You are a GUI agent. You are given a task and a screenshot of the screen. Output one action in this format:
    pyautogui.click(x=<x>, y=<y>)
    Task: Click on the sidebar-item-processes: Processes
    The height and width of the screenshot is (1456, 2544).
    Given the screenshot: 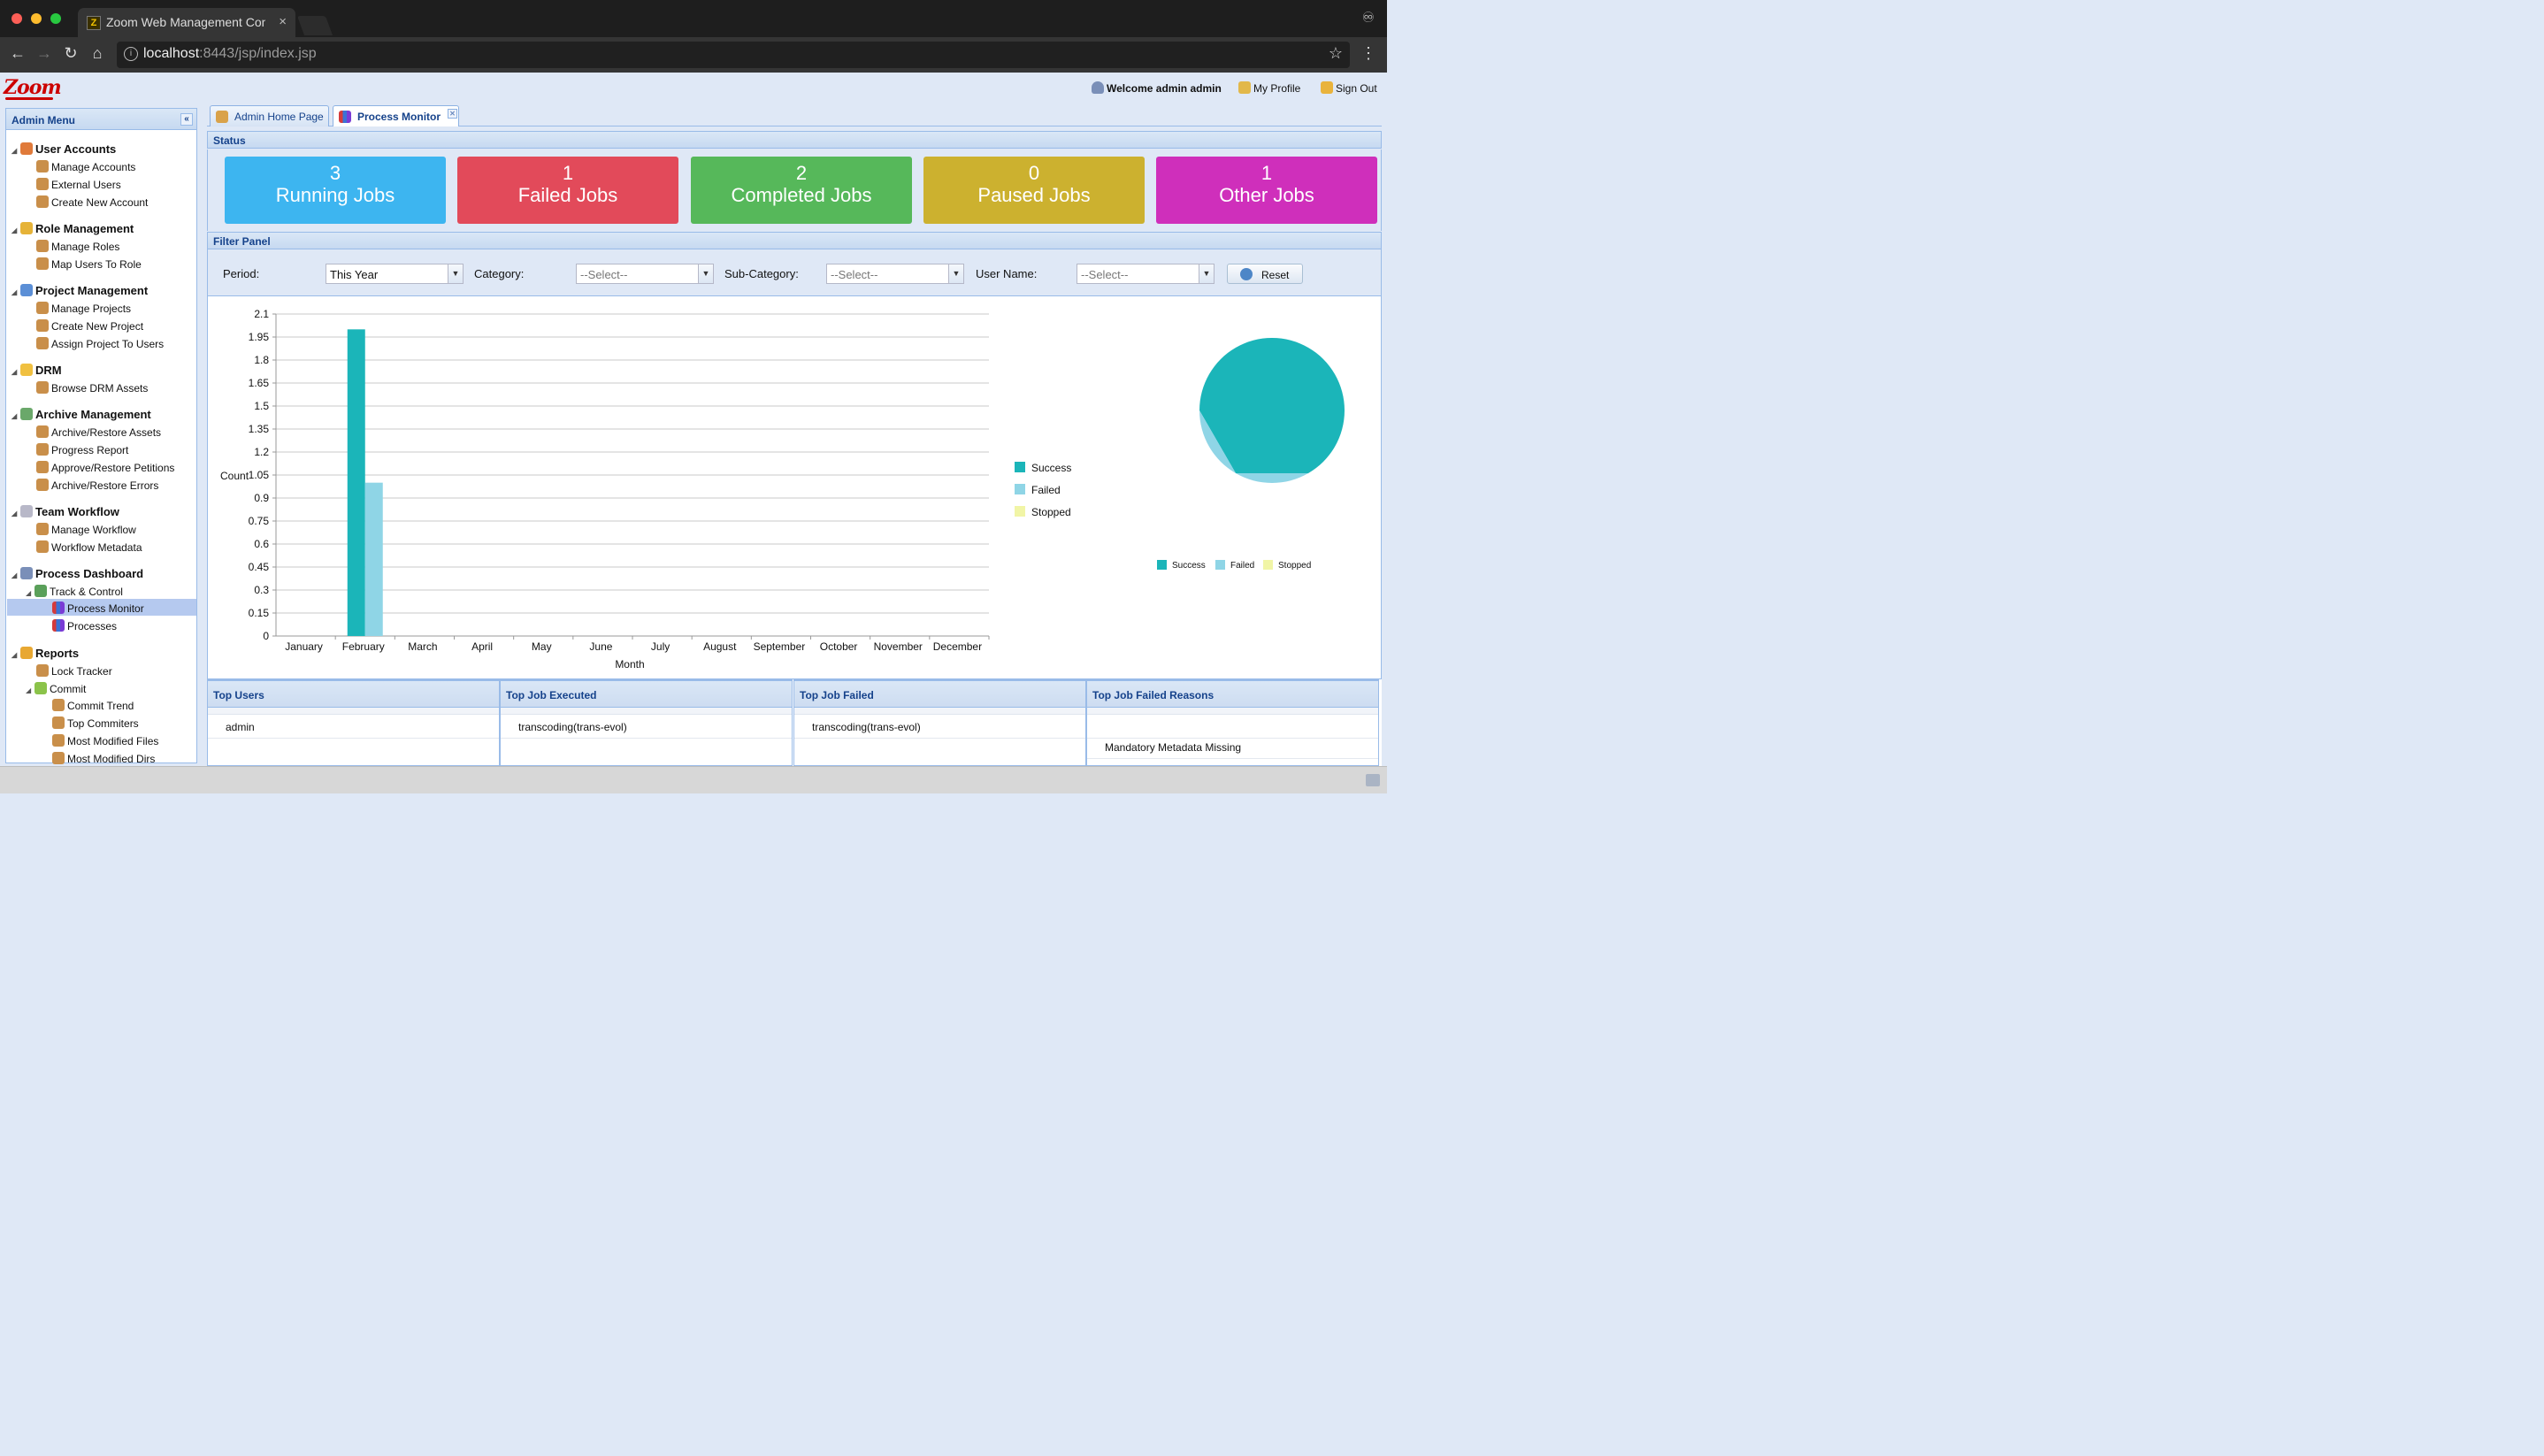 What is the action you would take?
    pyautogui.click(x=84, y=626)
    